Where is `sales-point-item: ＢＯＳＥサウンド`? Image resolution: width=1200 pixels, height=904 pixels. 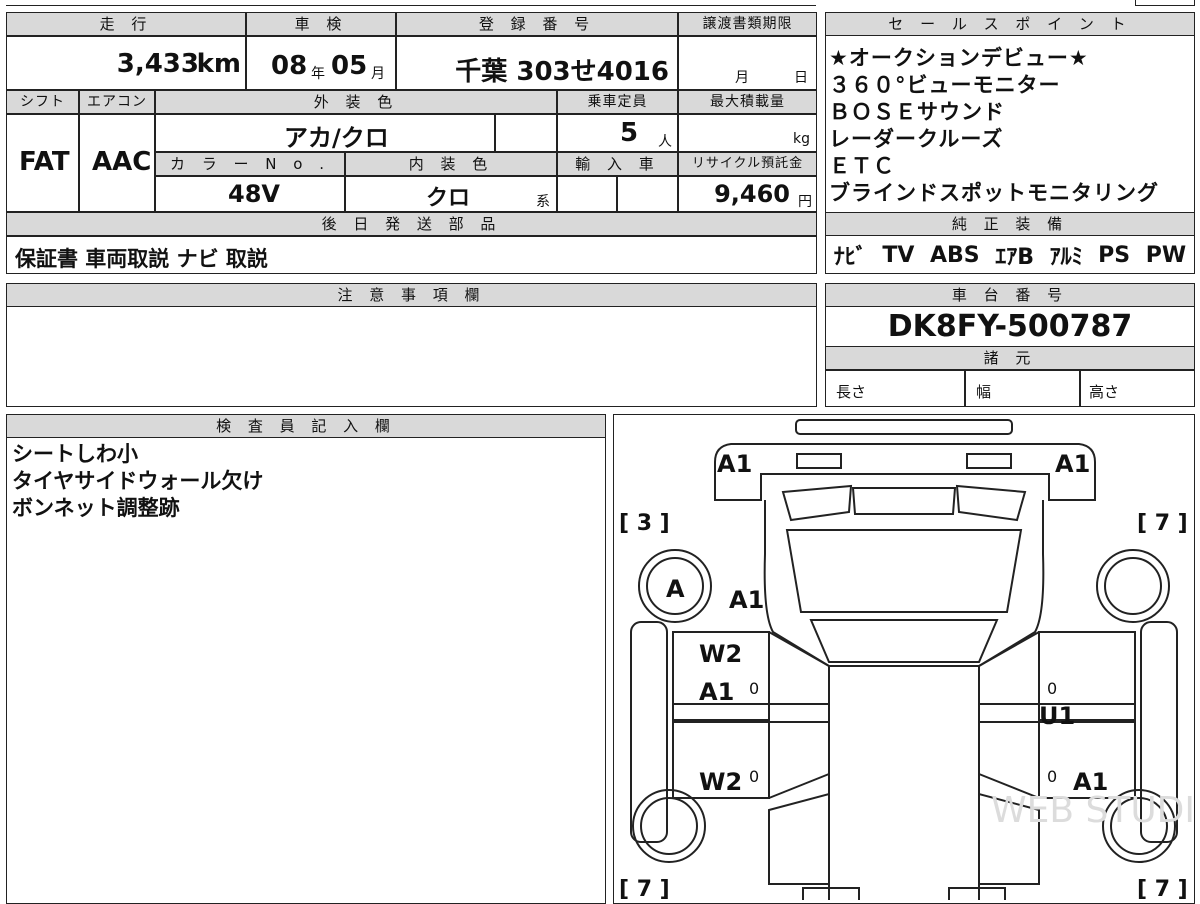
sales-point-item: ＢＯＳＥサウンド is located at coordinates (917, 112).